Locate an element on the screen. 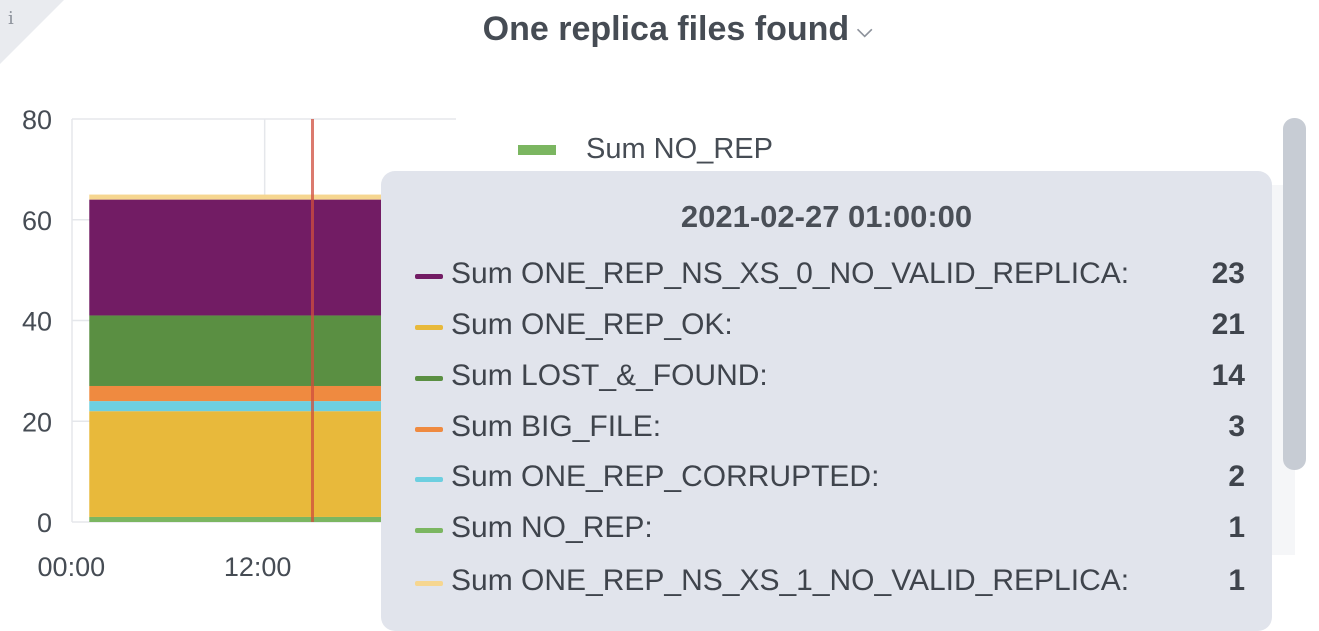  tooltip-title: 2021-02-27 01:00:00 is located at coordinates (826, 216).